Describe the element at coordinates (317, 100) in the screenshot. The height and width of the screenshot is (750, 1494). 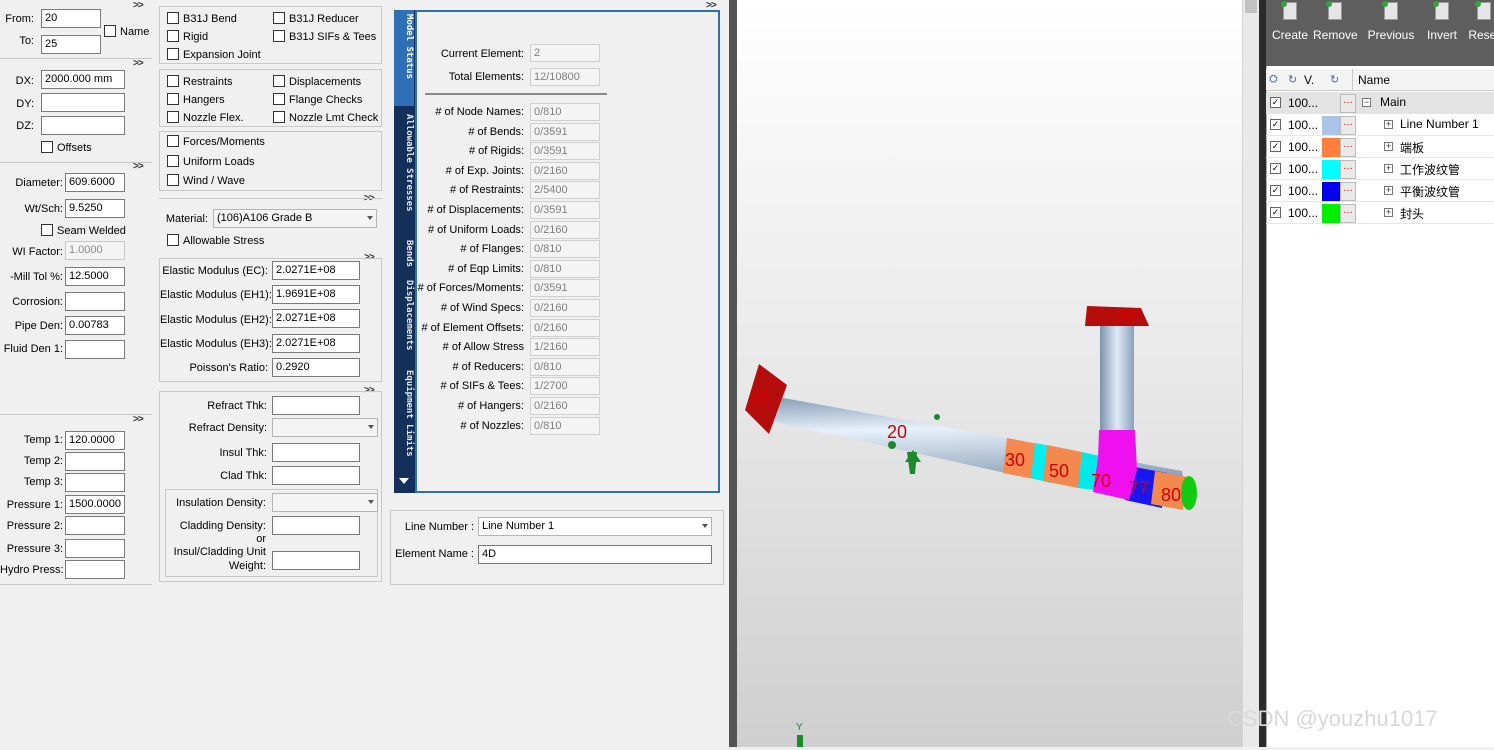
I see `flange-checks-checkbox: Flange Checks` at that location.